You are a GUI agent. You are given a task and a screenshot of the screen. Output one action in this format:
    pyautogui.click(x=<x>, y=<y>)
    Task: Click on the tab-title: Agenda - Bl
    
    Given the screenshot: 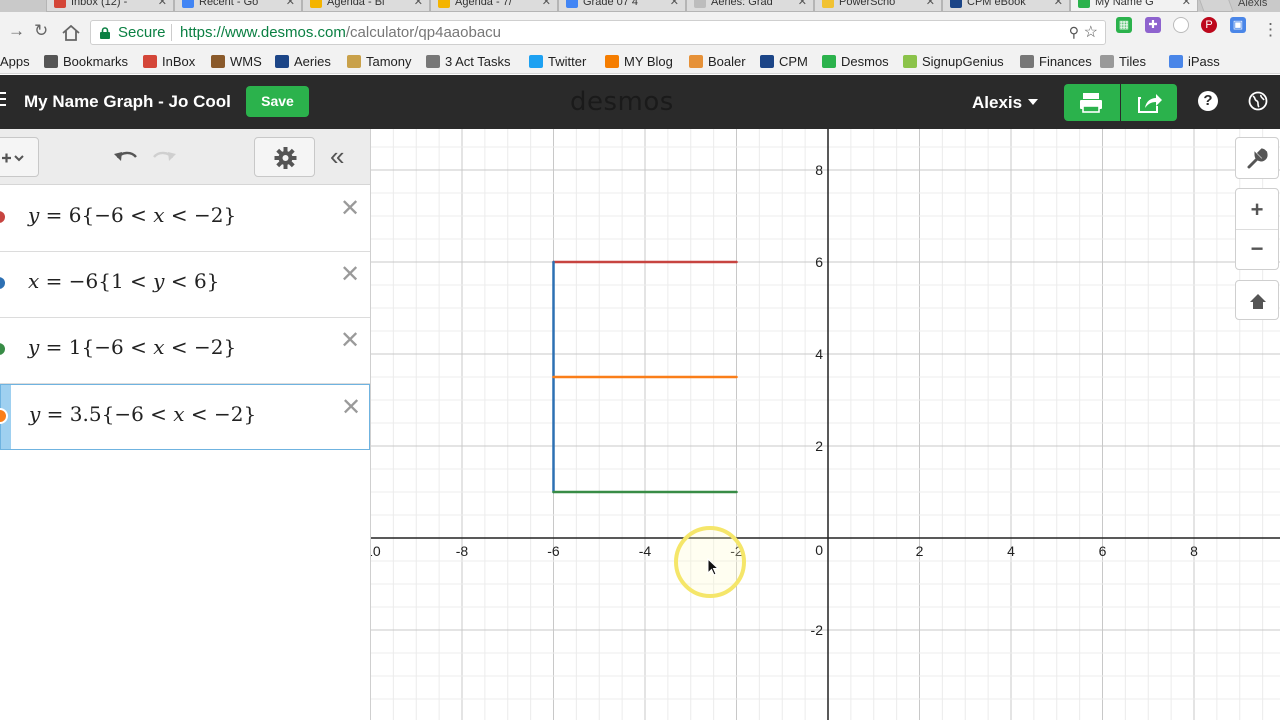 What is the action you would take?
    pyautogui.click(x=356, y=4)
    